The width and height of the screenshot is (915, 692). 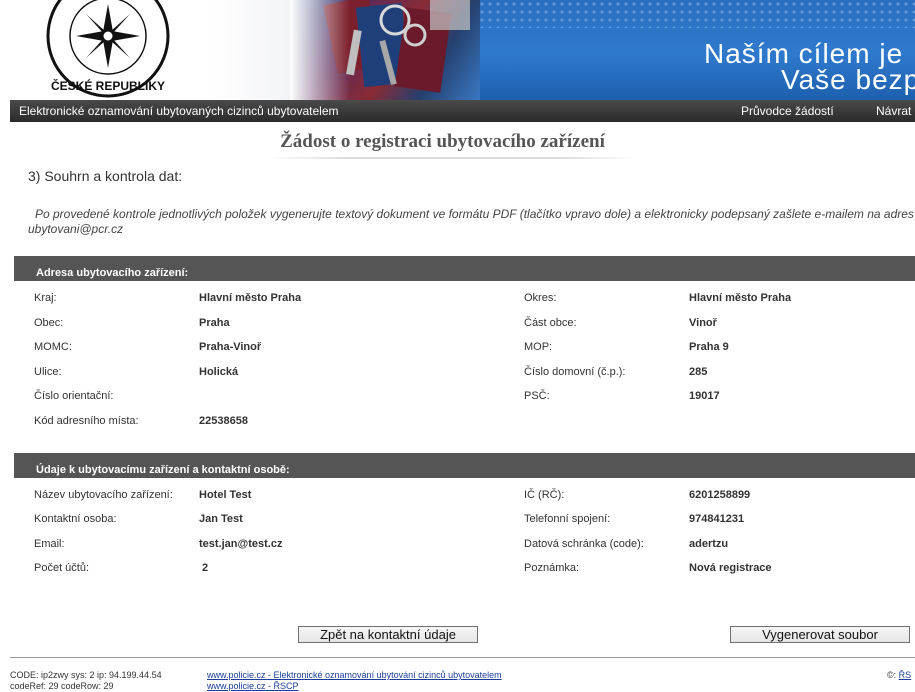 What do you see at coordinates (223, 421) in the screenshot?
I see `field-value-kod-adresniho-mista: 22538658` at bounding box center [223, 421].